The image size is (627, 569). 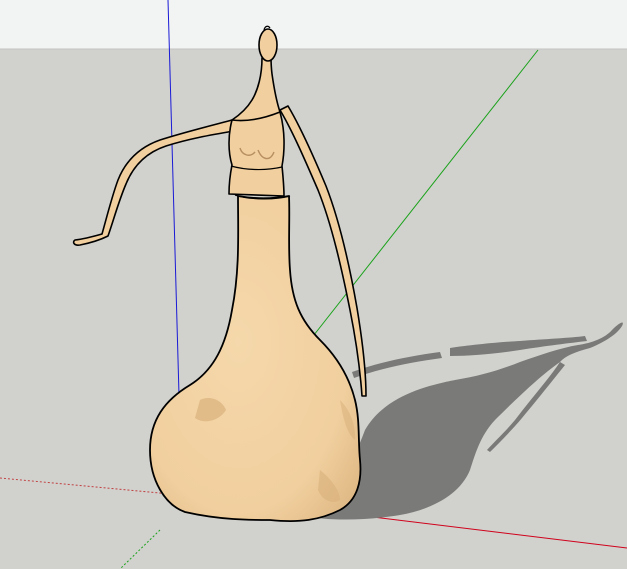 I want to click on model-torso, so click(x=256, y=154).